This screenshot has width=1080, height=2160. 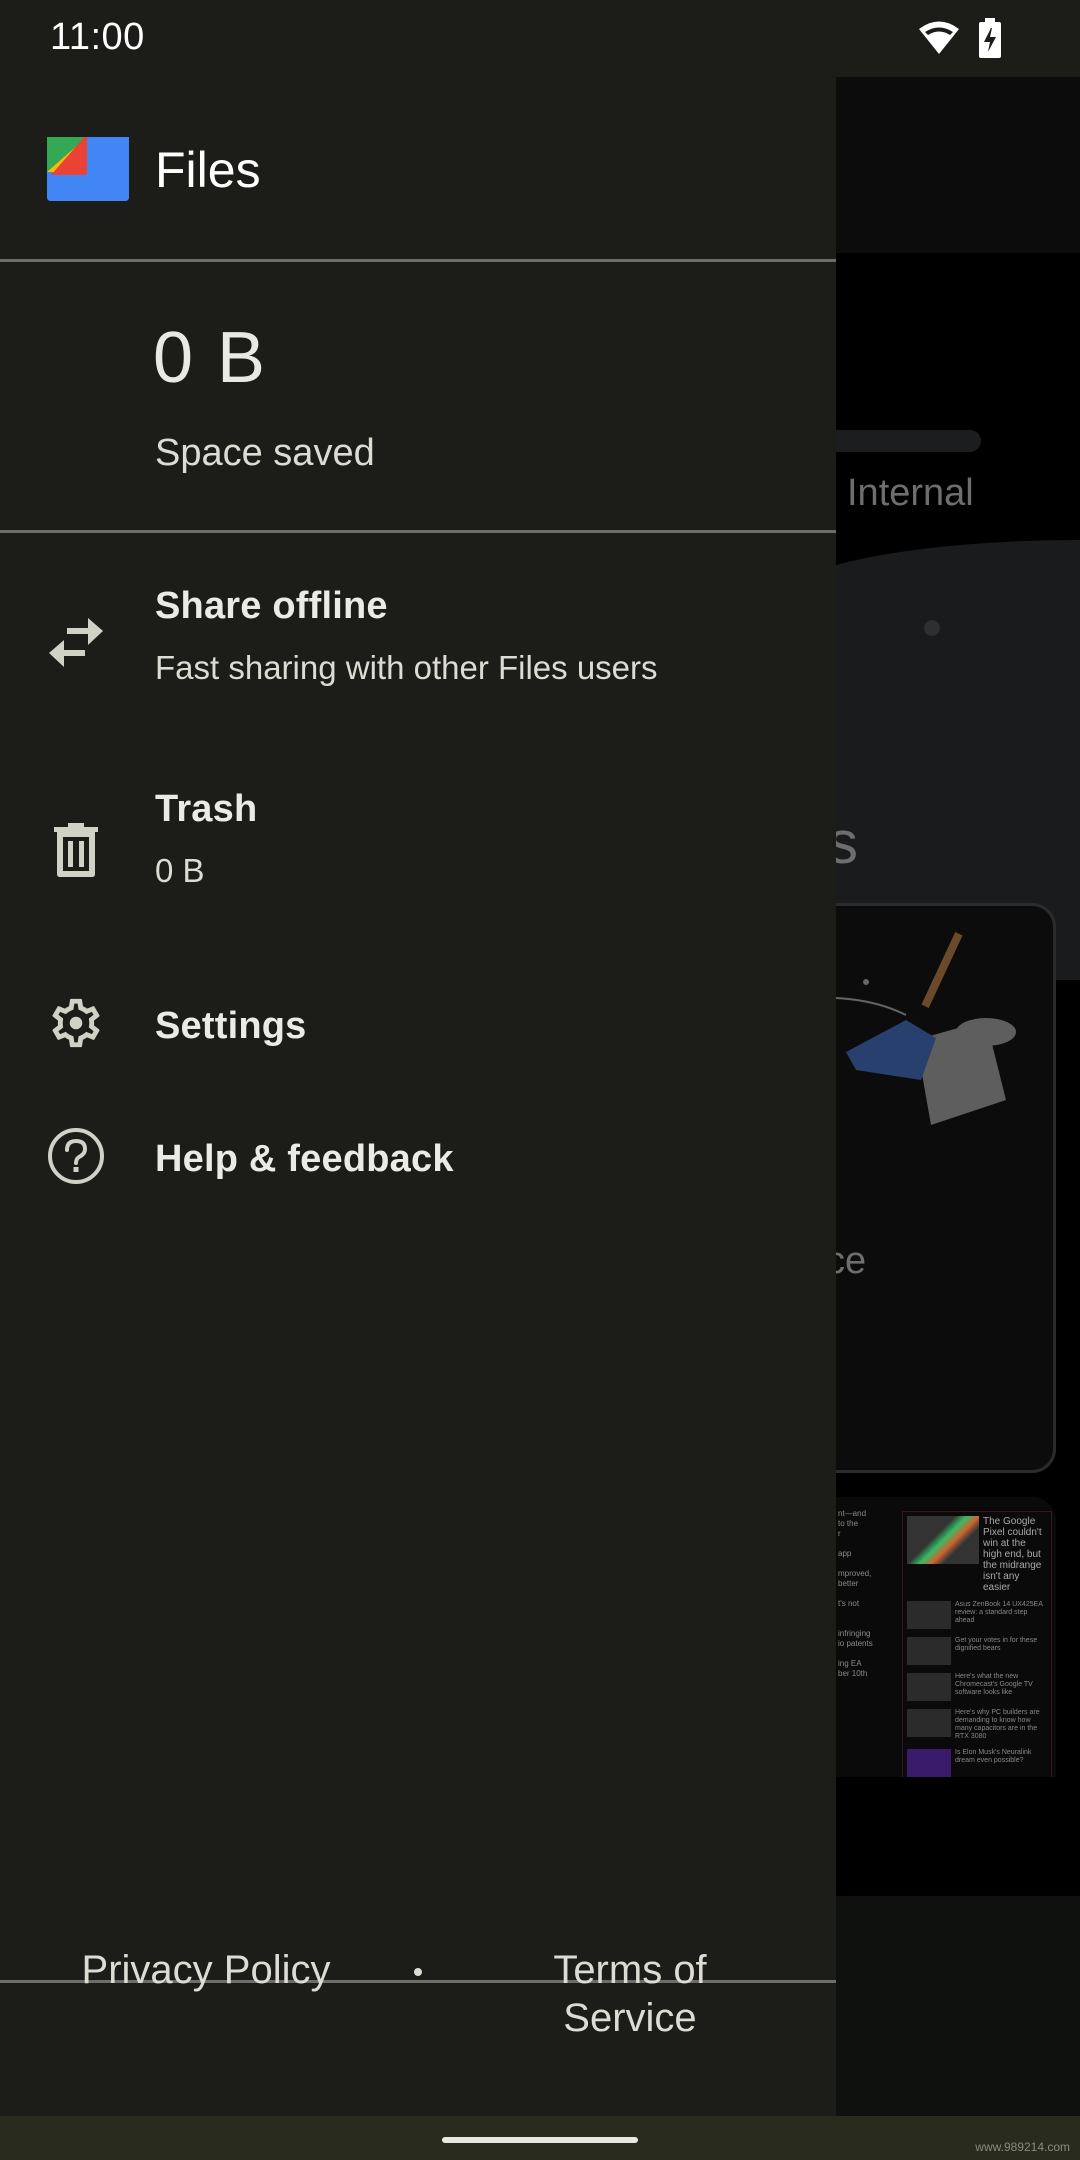 What do you see at coordinates (271, 606) in the screenshot?
I see `drawer-item-title: Share offline` at bounding box center [271, 606].